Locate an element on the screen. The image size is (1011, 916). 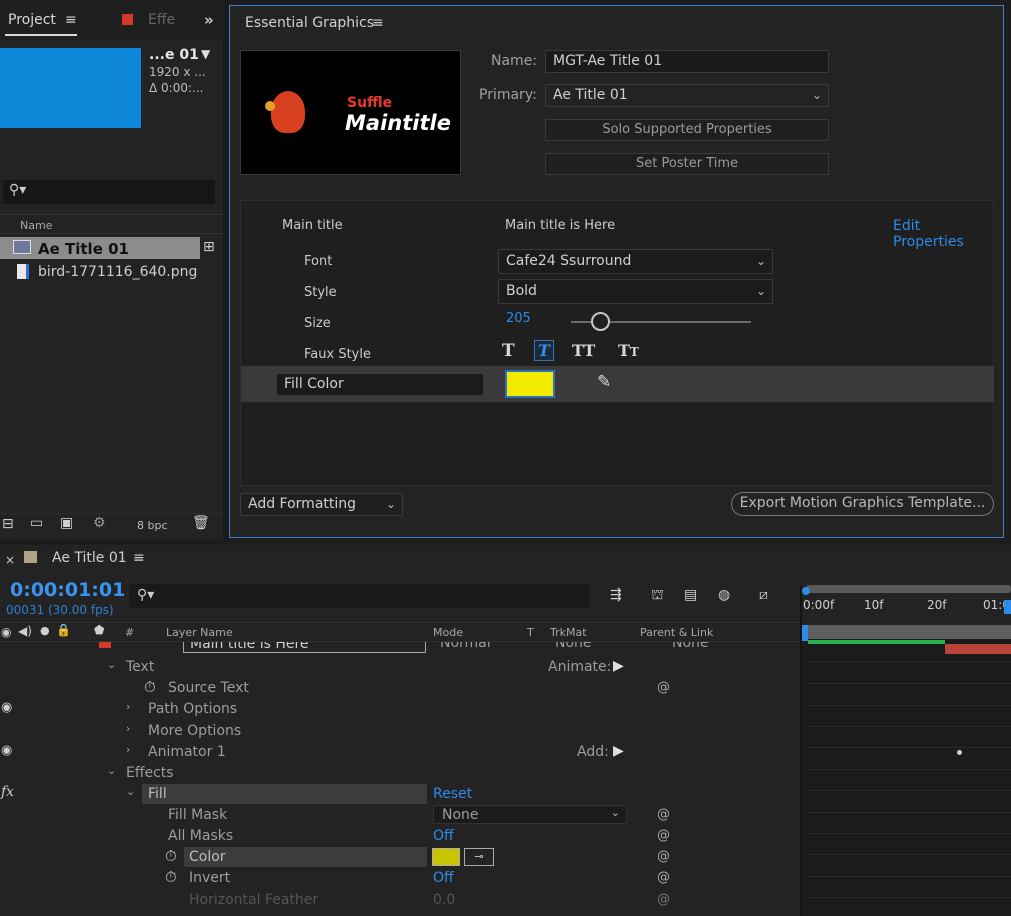
eyedropper-icon: ✎ is located at coordinates (604, 382).